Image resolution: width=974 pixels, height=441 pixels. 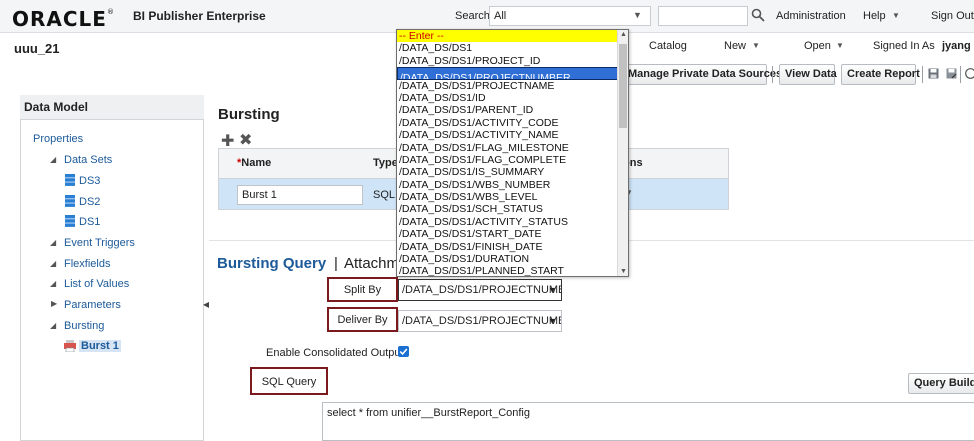 I want to click on scrollbar-thumb, so click(x=623, y=86).